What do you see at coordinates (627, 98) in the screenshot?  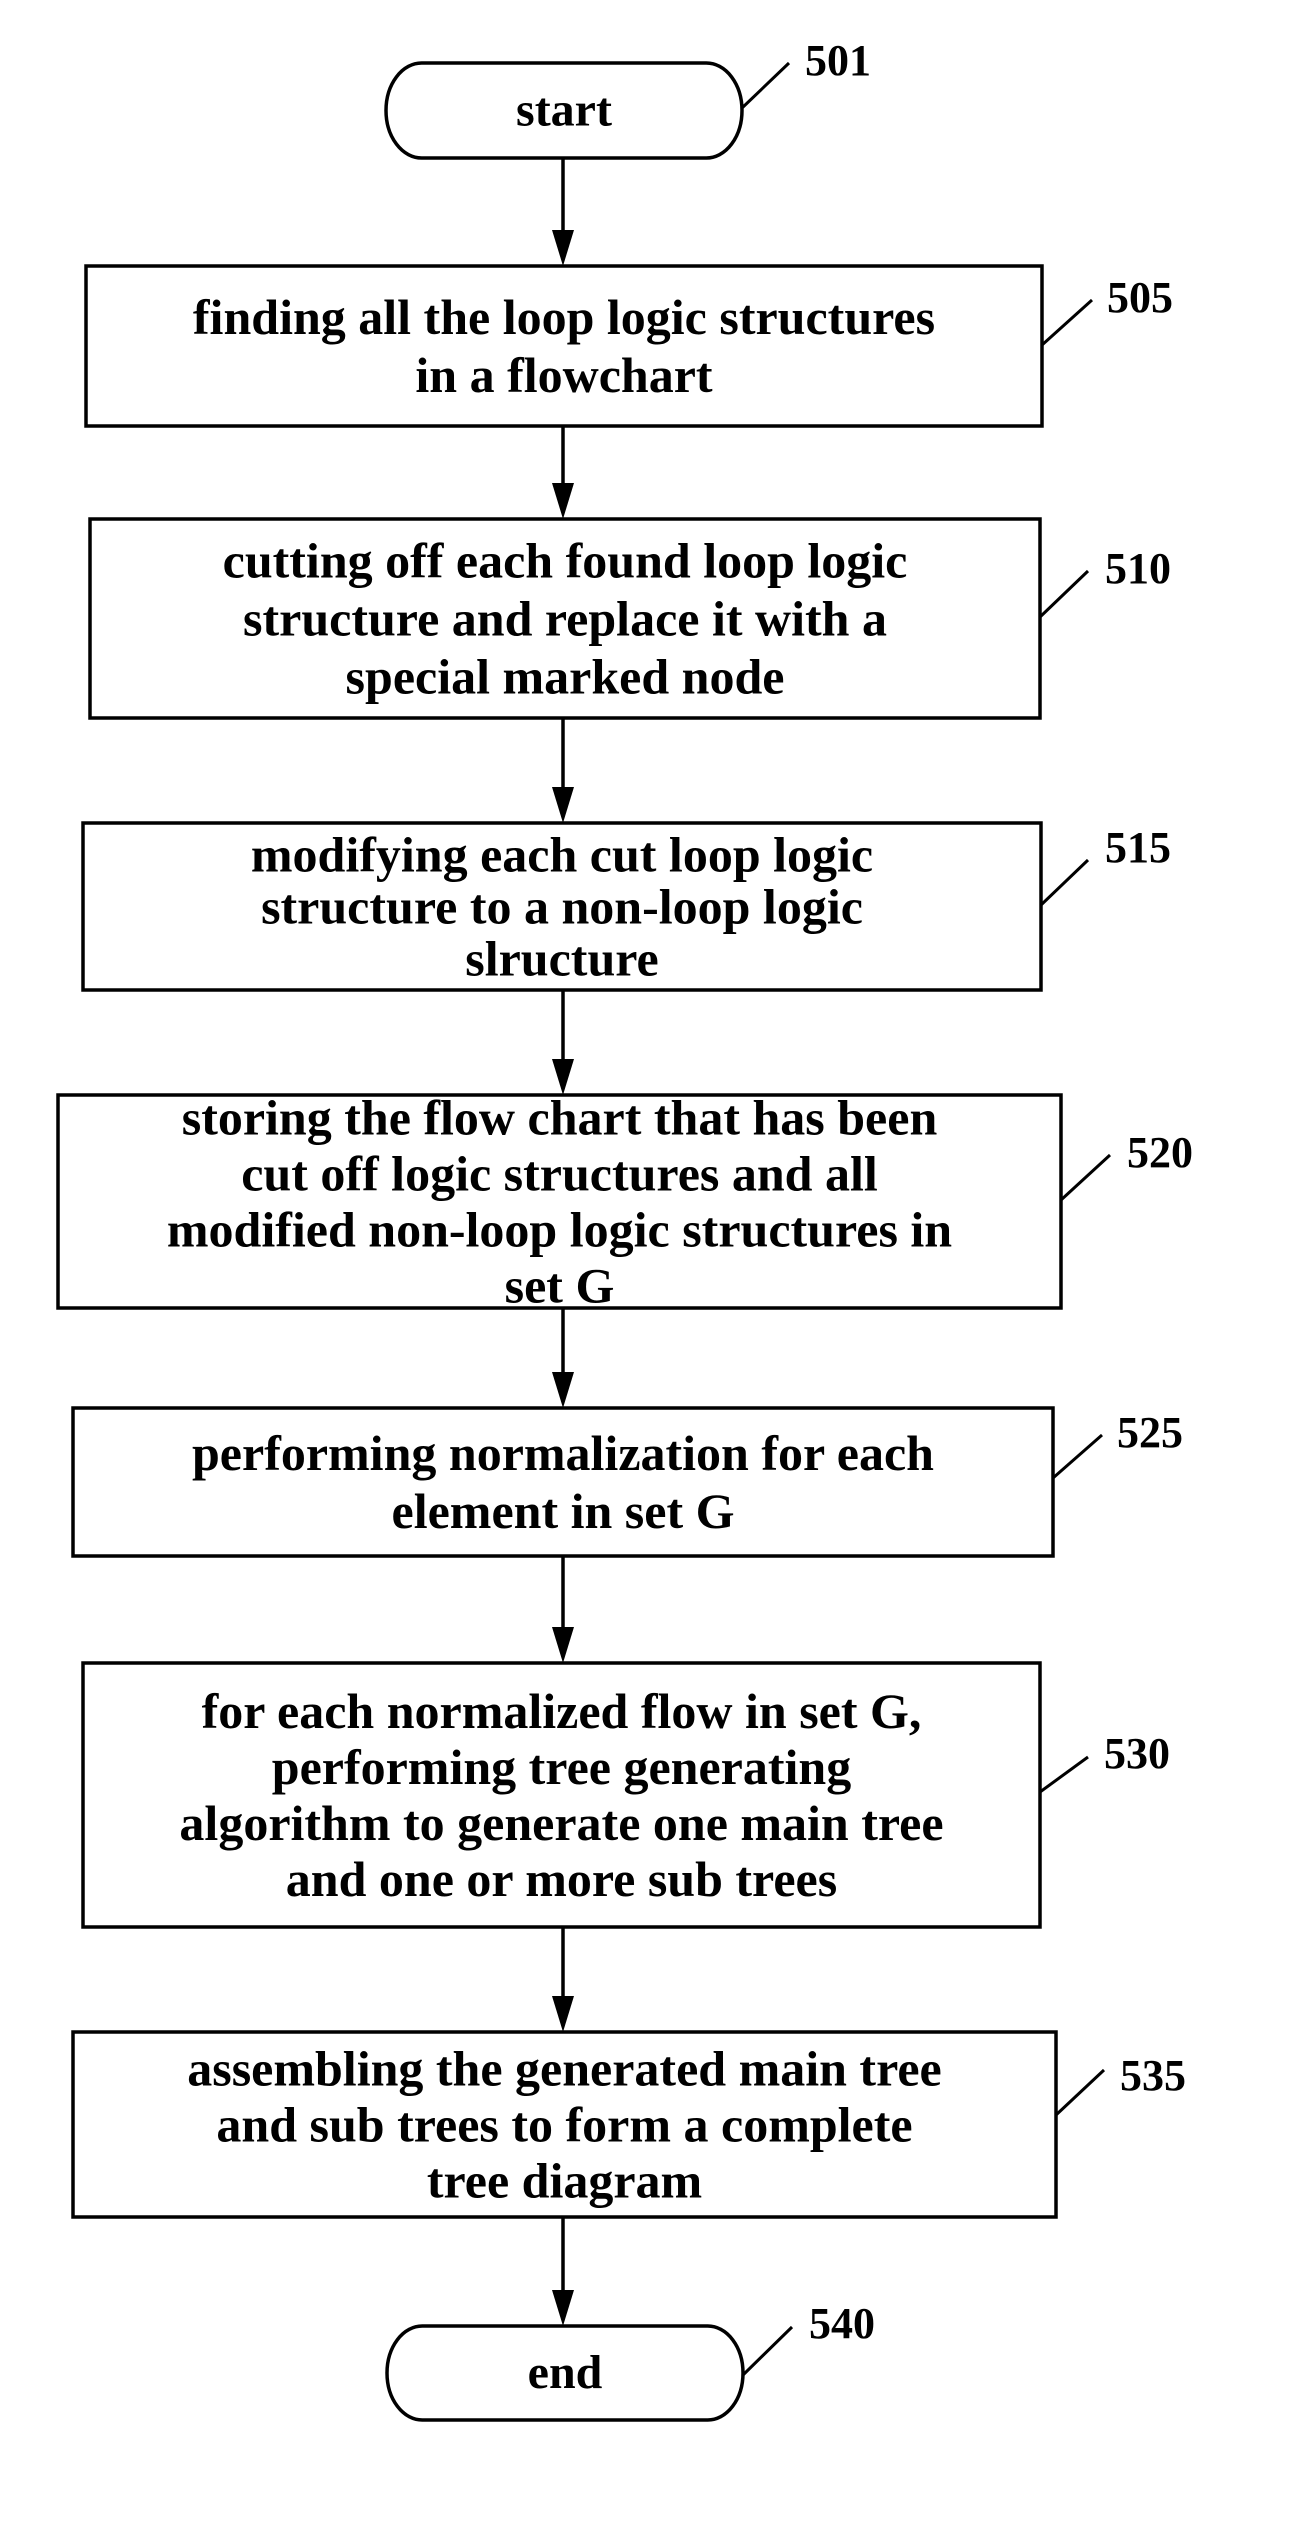 I see `flow-node-501: start 501` at bounding box center [627, 98].